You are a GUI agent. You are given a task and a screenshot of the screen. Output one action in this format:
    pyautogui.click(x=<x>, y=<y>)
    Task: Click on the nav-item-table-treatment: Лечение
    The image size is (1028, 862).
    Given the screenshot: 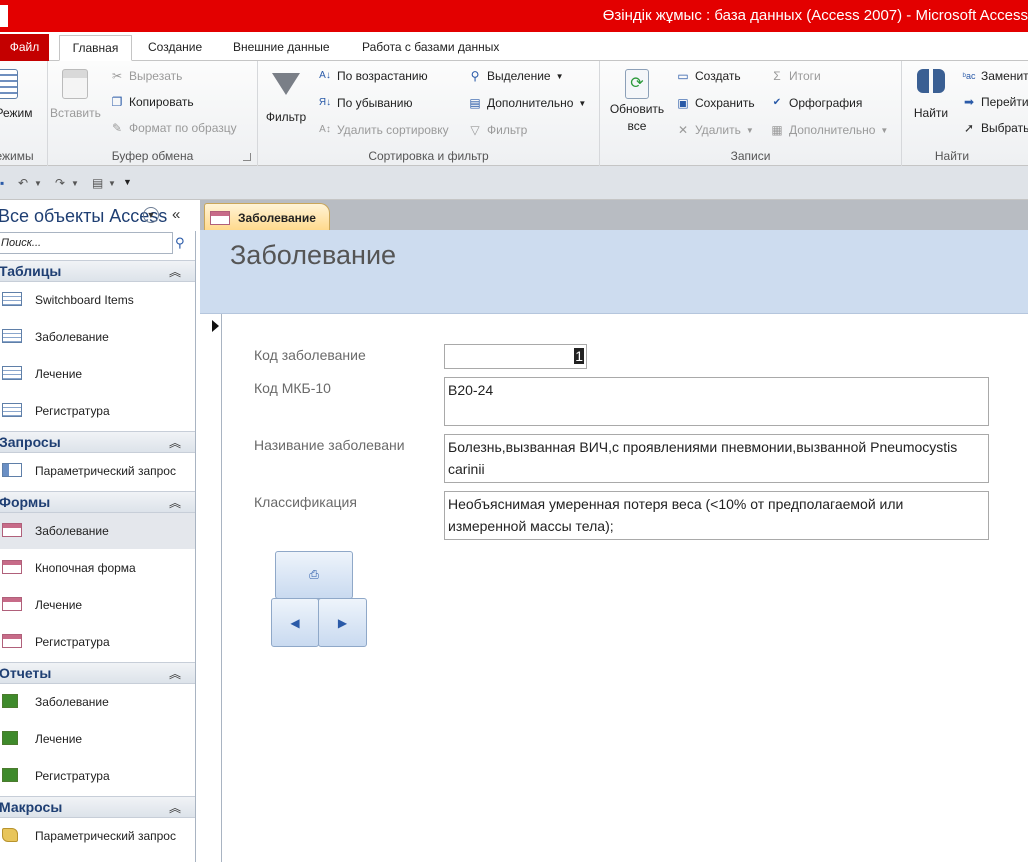 What is the action you would take?
    pyautogui.click(x=97, y=374)
    